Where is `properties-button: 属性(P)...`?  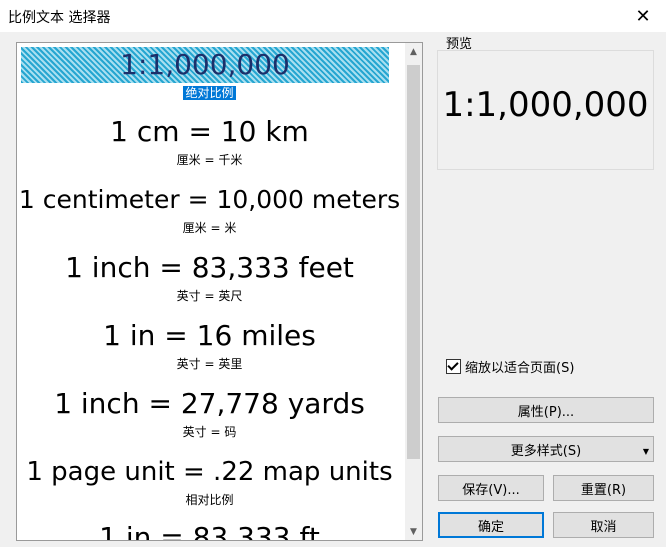
properties-button: 属性(P)... is located at coordinates (546, 410).